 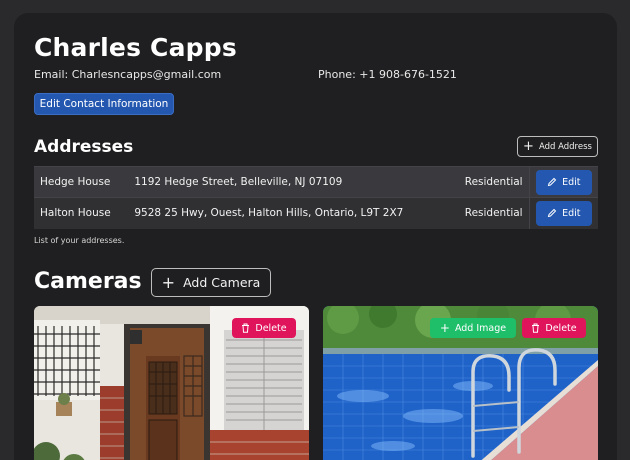 What do you see at coordinates (565, 146) in the screenshot?
I see `add-address-label: Add Address` at bounding box center [565, 146].